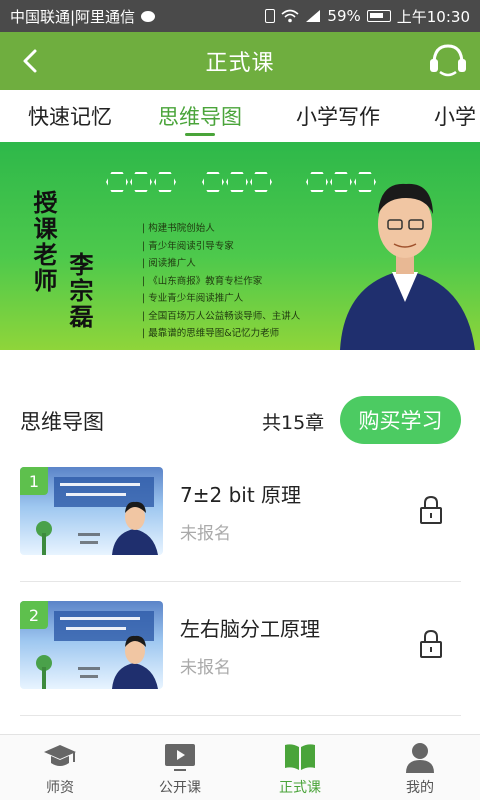 Image resolution: width=480 pixels, height=800 pixels. Describe the element at coordinates (221, 264) in the screenshot. I see `credential-item: 阅读推广人` at that location.